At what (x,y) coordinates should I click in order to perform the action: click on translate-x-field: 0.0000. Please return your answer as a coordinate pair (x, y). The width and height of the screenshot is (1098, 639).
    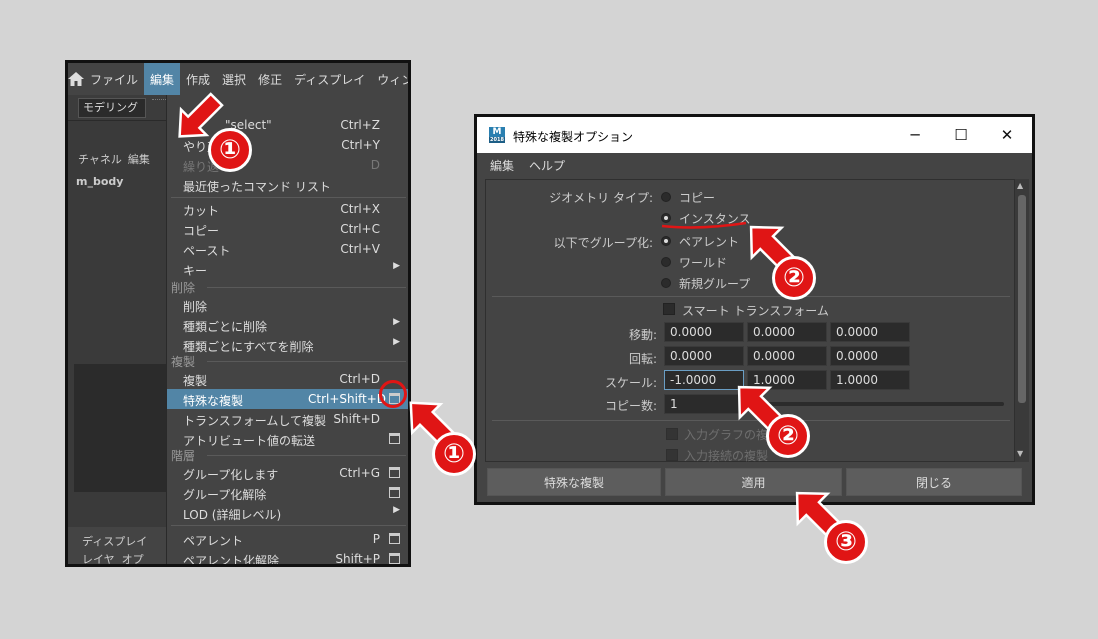
    Looking at the image, I should click on (704, 332).